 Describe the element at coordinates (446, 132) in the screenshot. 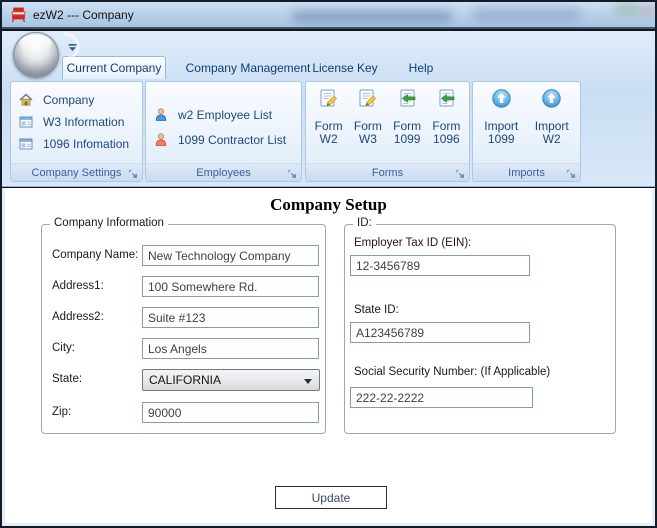

I see `ribbon-button-label: Form 1096` at that location.